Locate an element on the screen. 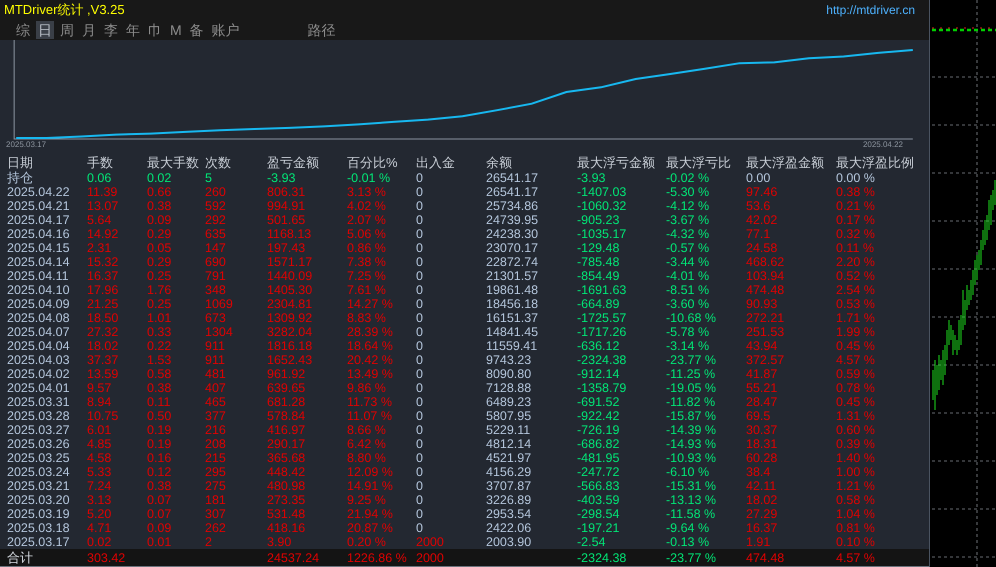 Image resolution: width=996 pixels, height=567 pixels. tab: 李 is located at coordinates (111, 30).